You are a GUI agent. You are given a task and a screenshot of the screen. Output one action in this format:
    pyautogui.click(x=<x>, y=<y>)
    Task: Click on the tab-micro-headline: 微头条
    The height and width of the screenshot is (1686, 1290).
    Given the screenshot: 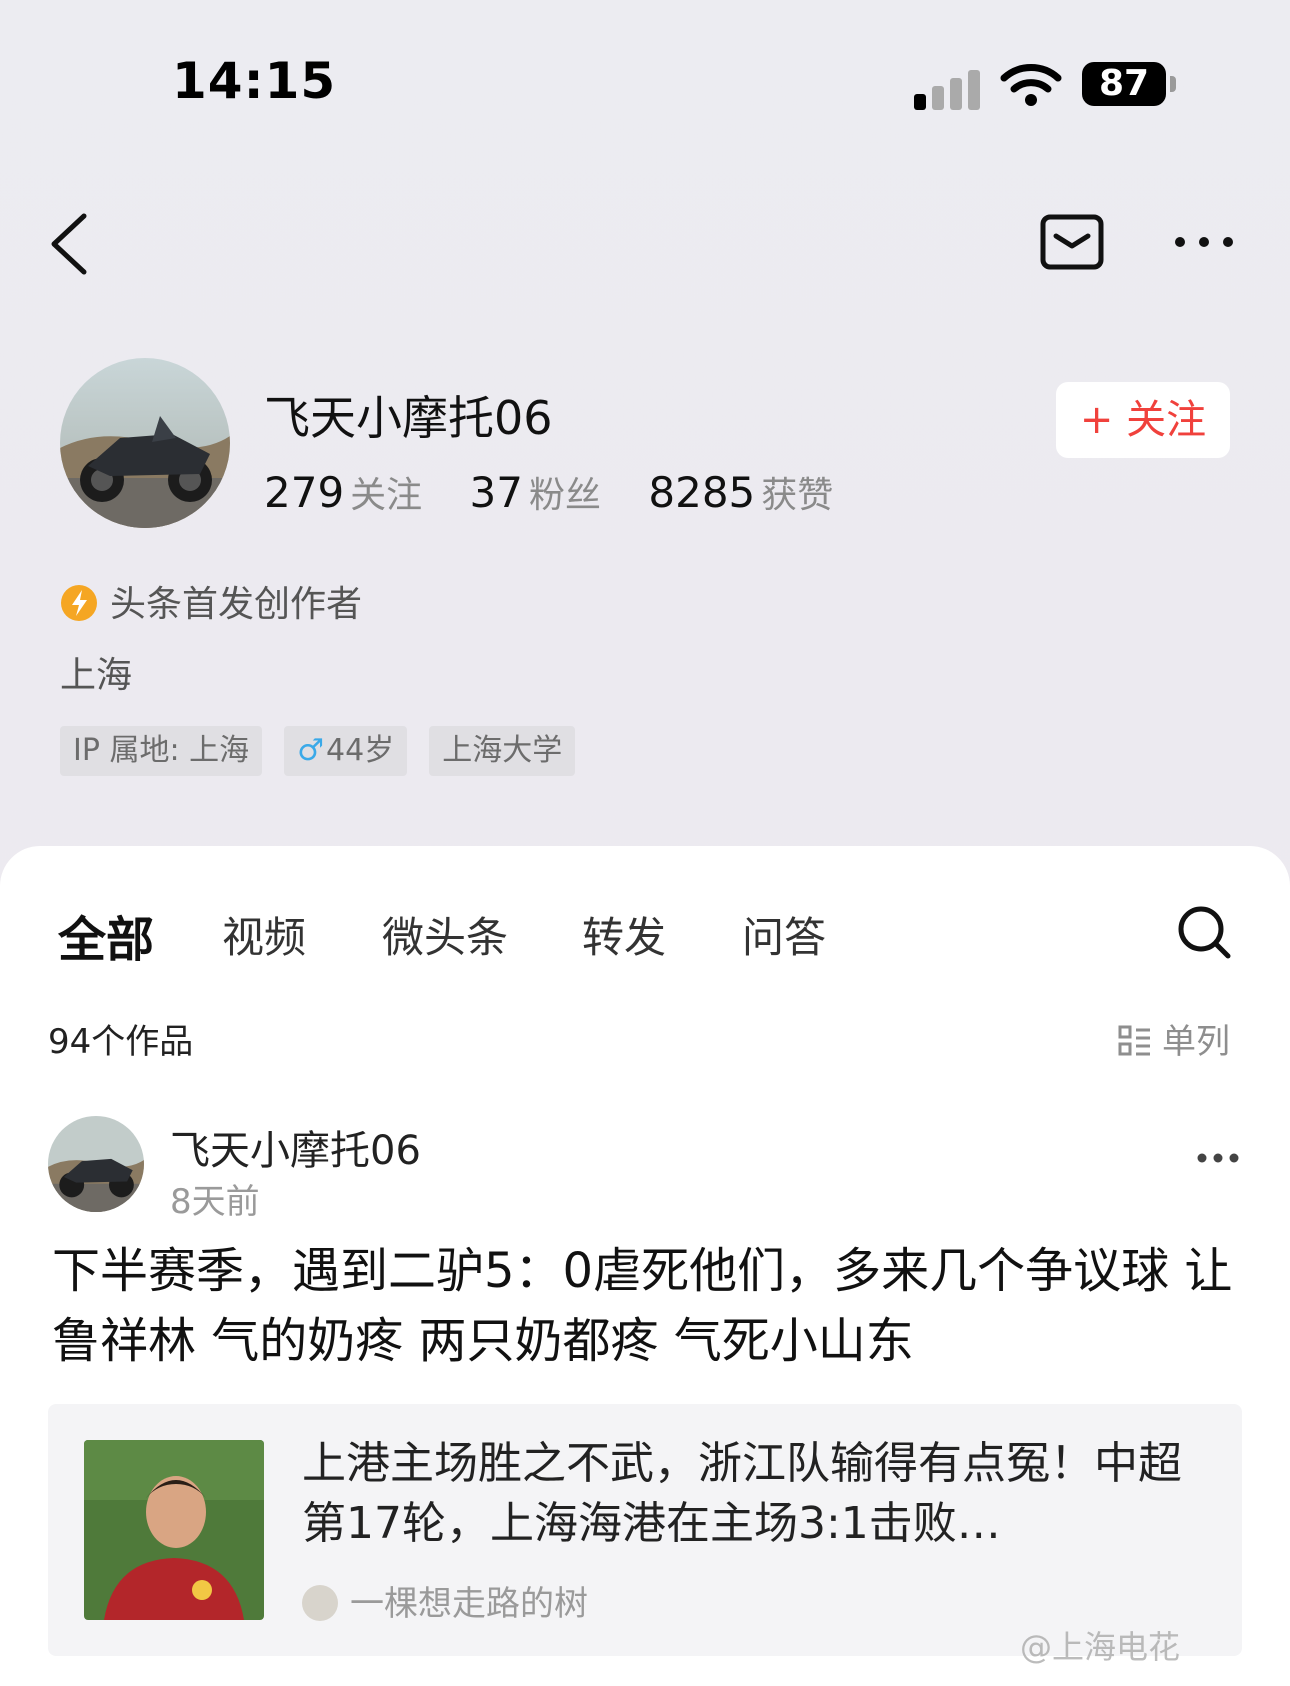 What is the action you would take?
    pyautogui.click(x=445, y=934)
    